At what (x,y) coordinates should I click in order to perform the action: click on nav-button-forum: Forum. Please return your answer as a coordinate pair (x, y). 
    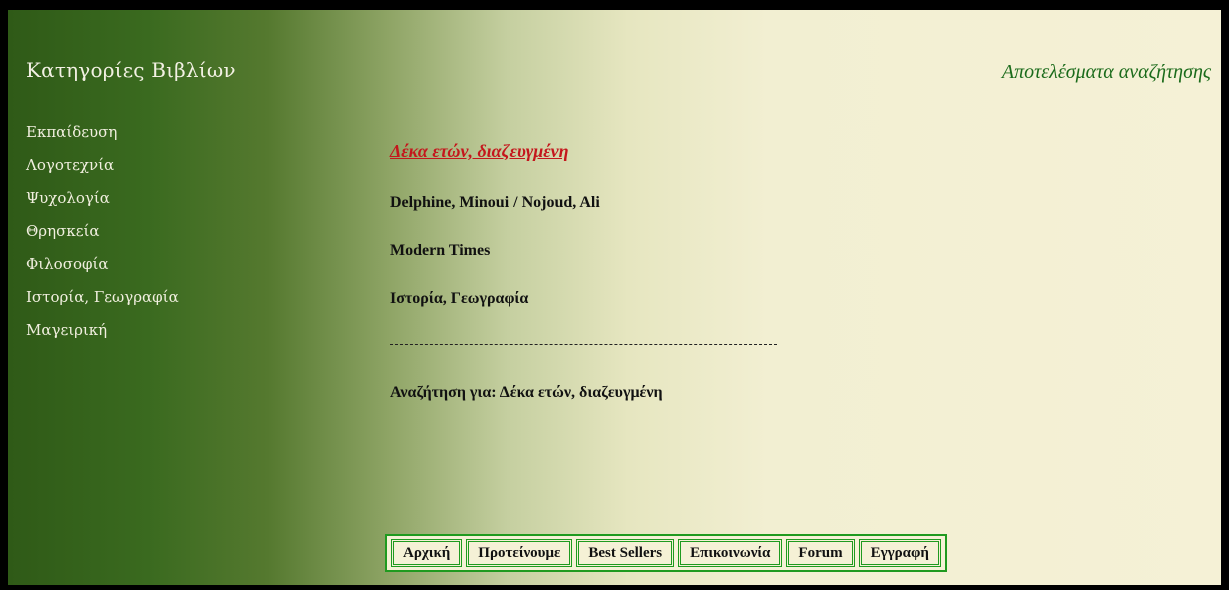
    Looking at the image, I should click on (820, 553).